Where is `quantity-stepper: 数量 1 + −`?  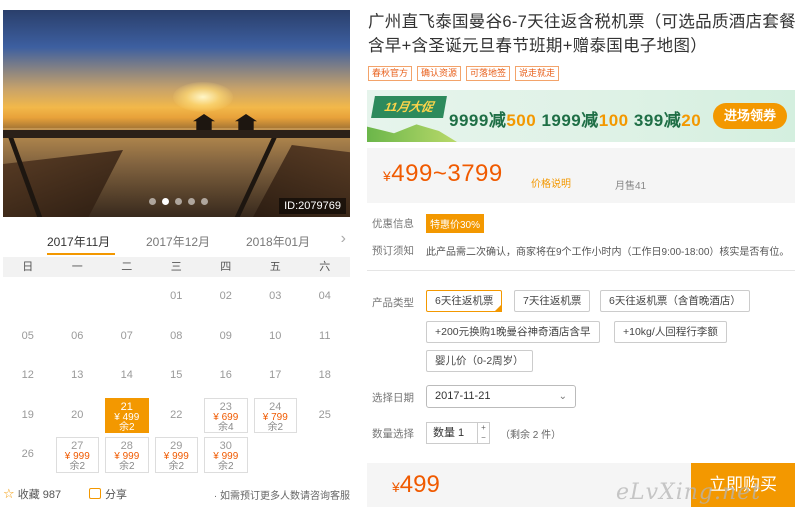
quantity-stepper: 数量 1 + − is located at coordinates (458, 433).